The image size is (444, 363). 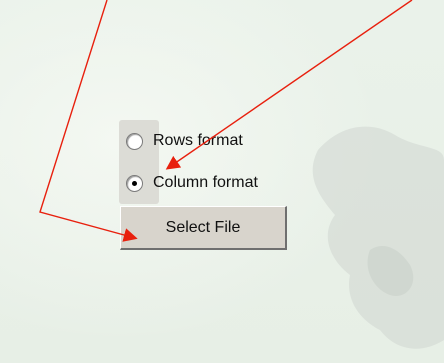 I want to click on select-file-button: Select File, so click(x=203, y=228).